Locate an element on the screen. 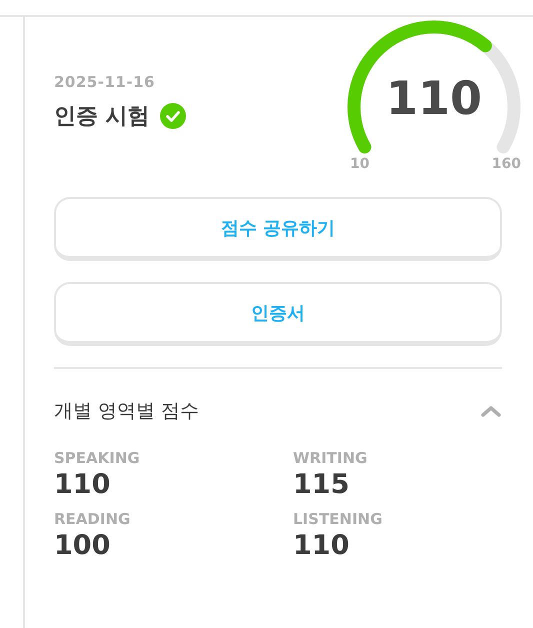 This screenshot has width=533, height=628. skill-label: SPEAKING is located at coordinates (97, 458).